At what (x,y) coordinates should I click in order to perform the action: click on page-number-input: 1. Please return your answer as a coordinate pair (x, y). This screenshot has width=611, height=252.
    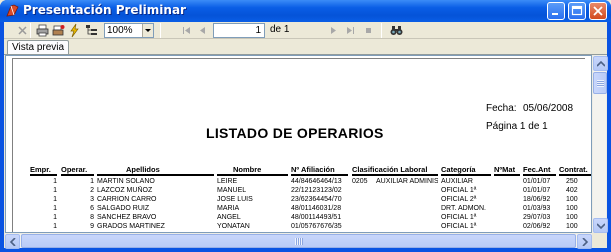
    Looking at the image, I should click on (239, 30).